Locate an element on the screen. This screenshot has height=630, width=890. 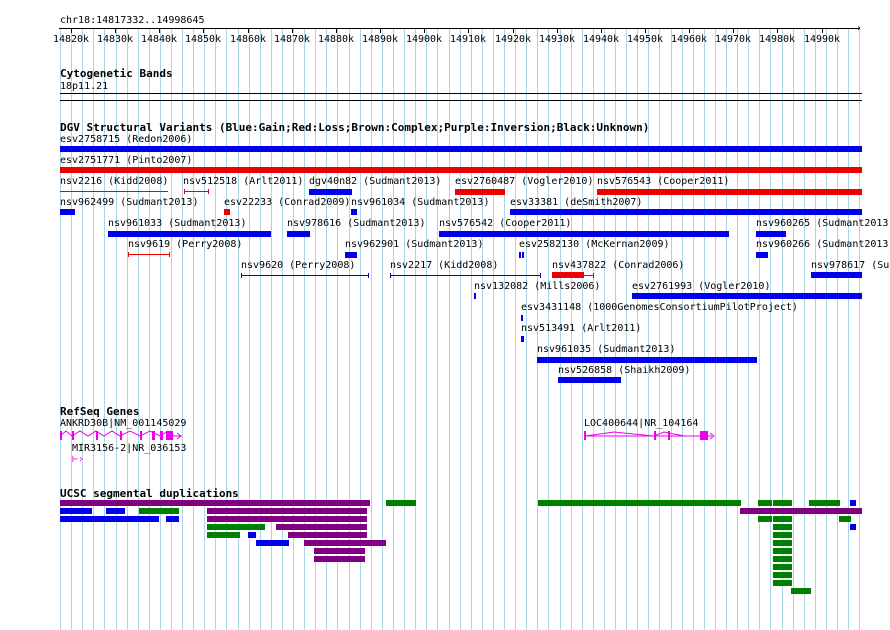
variant-label: nsv961033 (Sudmant2013) is located at coordinates (177, 223).